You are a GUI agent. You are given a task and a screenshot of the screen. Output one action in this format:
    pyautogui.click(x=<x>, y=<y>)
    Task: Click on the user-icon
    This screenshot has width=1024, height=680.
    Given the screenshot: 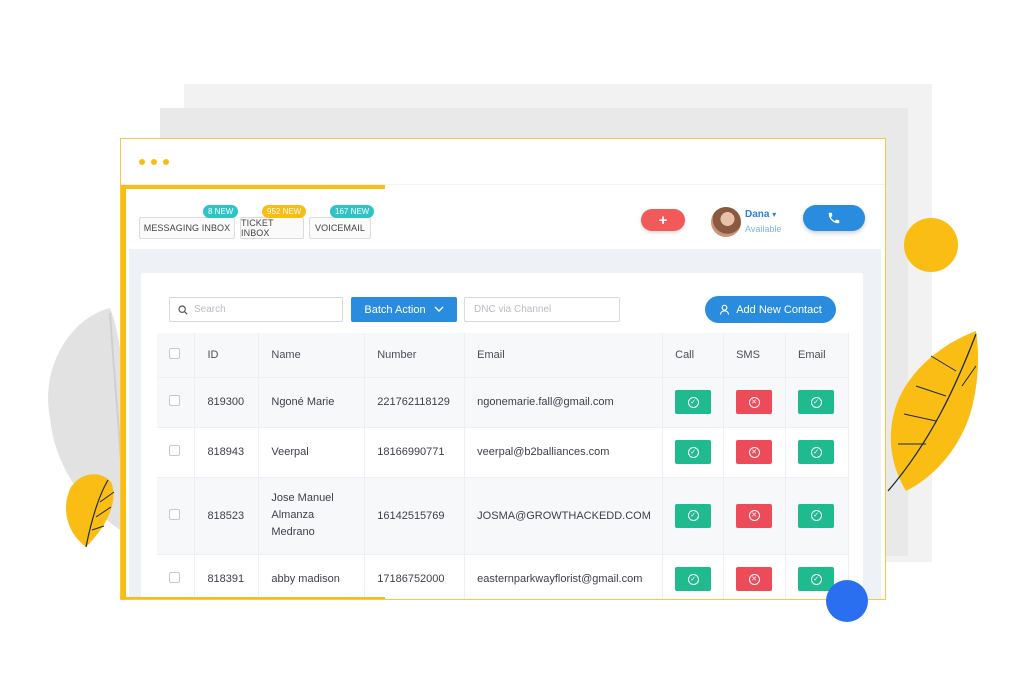 What is the action you would take?
    pyautogui.click(x=725, y=309)
    